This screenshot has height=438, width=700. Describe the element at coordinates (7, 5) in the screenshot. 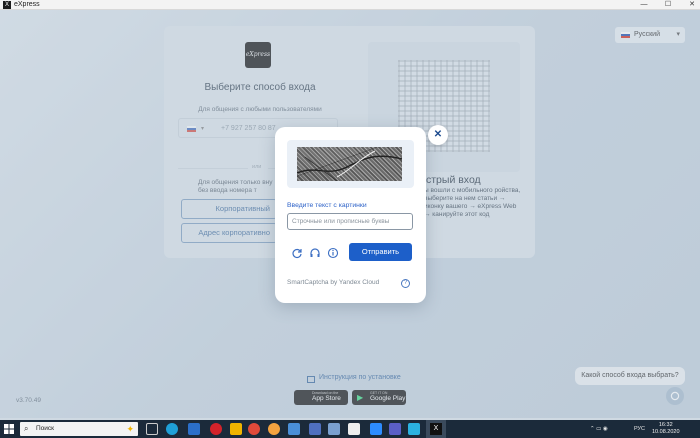

I see `app-icon: X` at that location.